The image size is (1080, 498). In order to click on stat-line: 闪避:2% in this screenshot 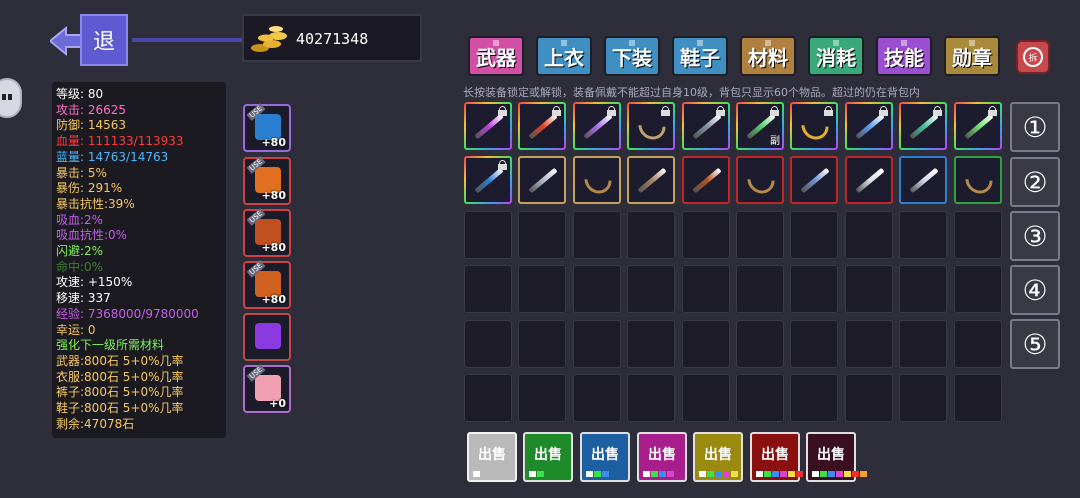, I will do `click(80, 251)`.